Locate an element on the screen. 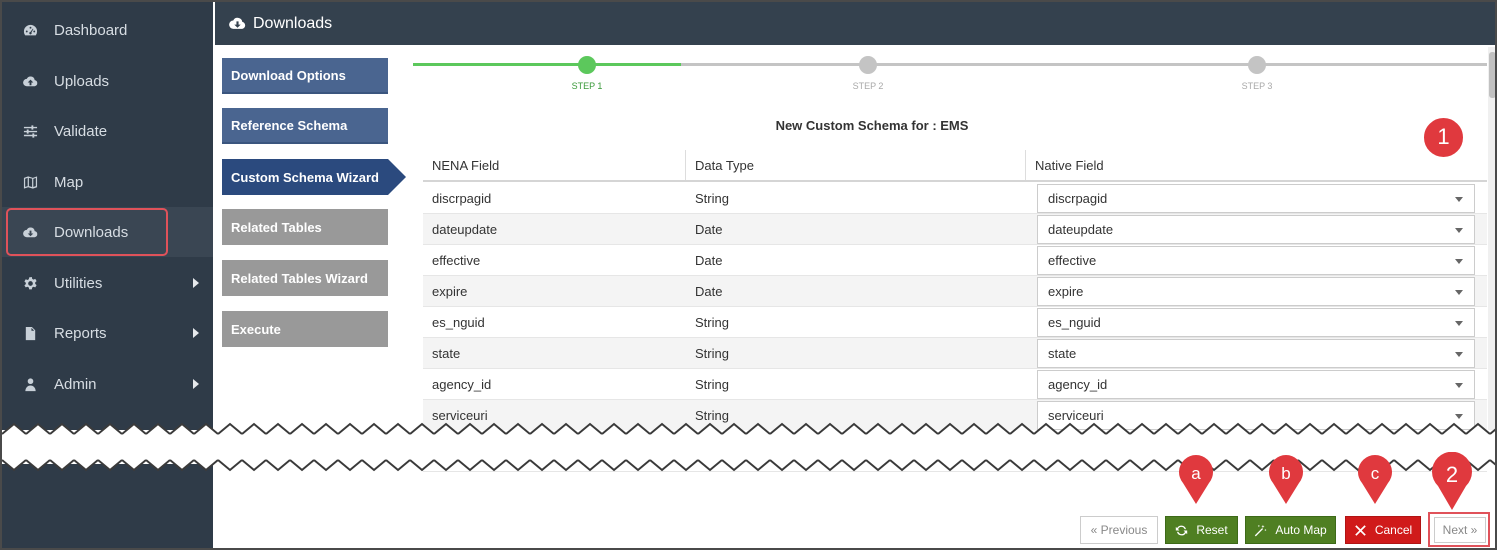  previous-button: « Previous is located at coordinates (1119, 530).